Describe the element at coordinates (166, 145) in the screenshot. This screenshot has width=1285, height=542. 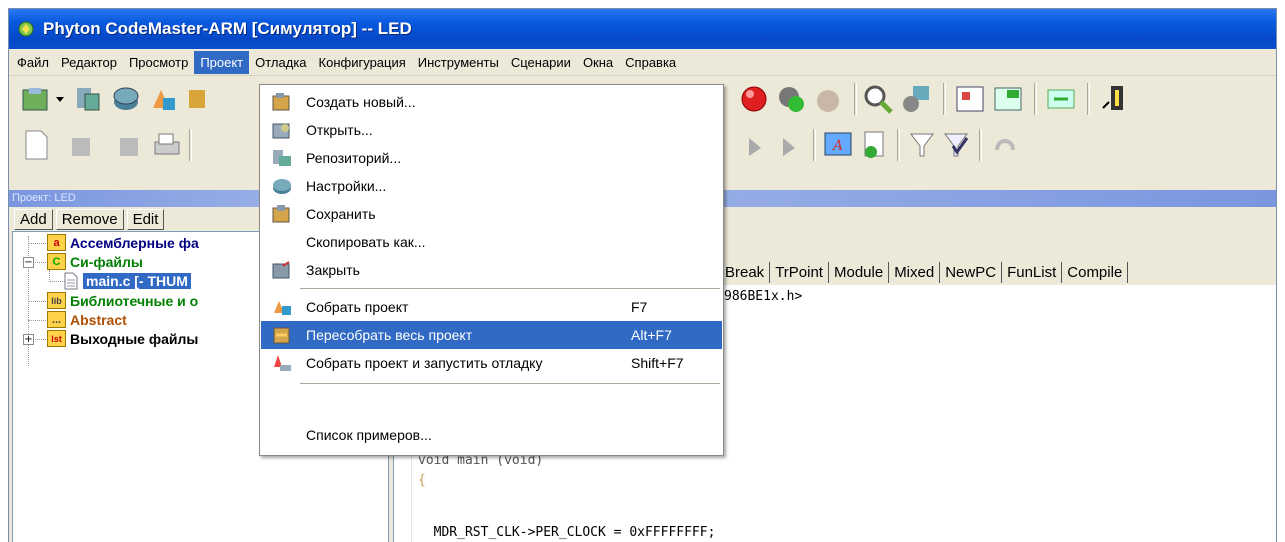
I see `print-icon` at that location.